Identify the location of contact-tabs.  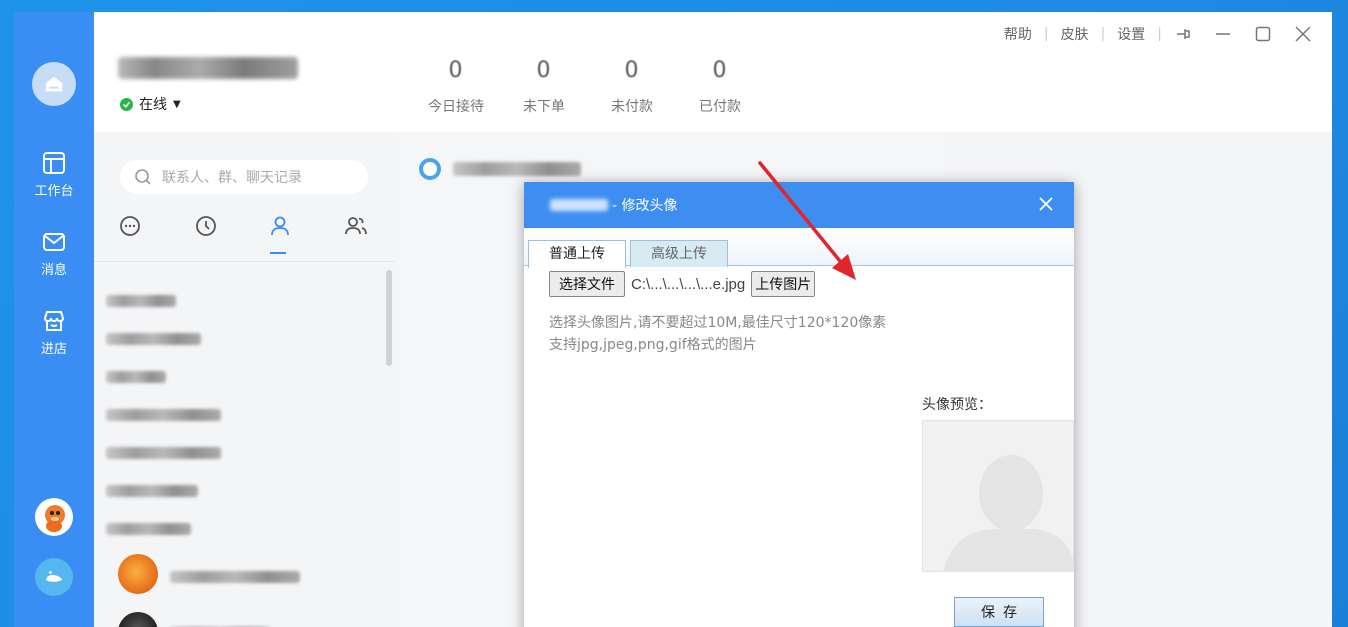
(244, 236).